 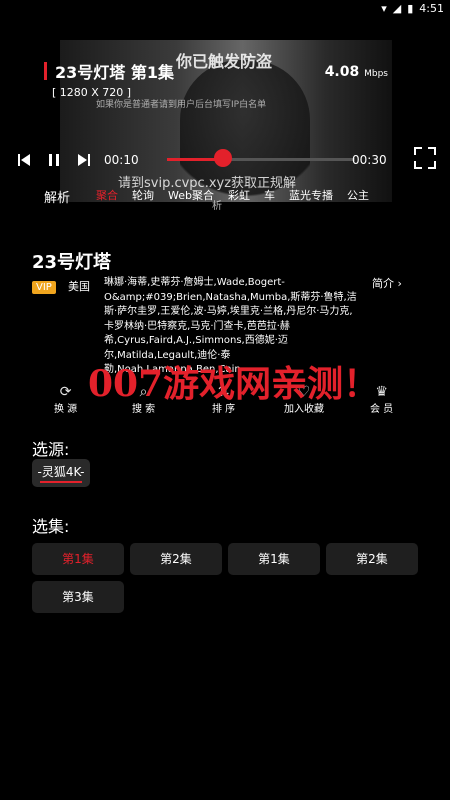 I want to click on episode-button-4: 第2集, so click(x=372, y=559).